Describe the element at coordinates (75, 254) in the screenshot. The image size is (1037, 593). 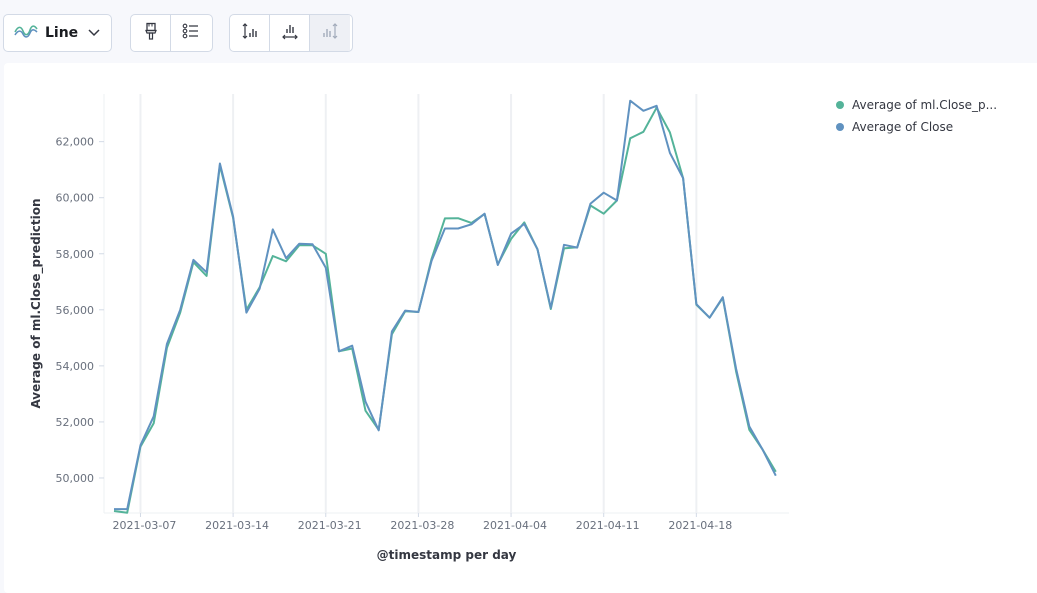
I see `y-tick-label: 58,000` at that location.